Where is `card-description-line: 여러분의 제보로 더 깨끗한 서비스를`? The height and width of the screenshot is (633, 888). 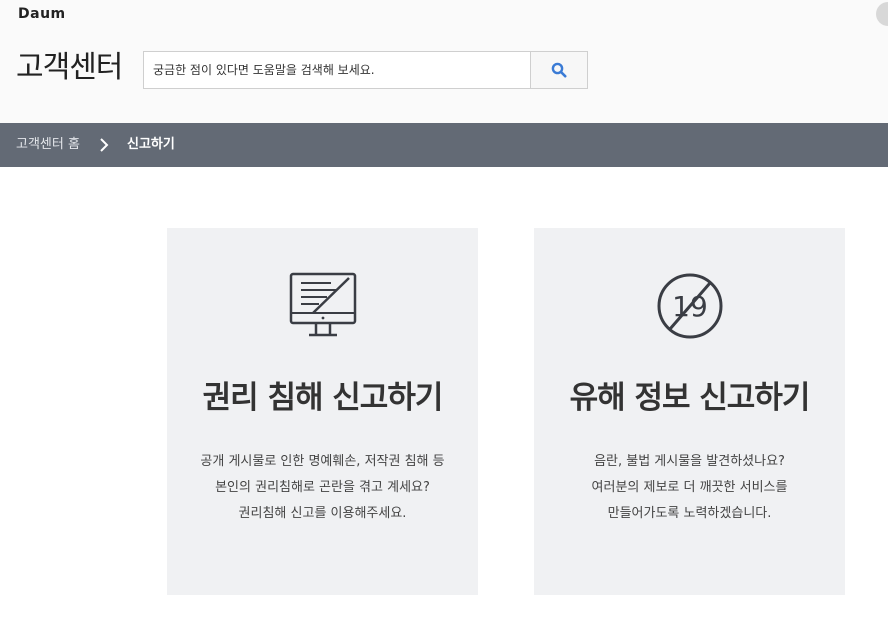
card-description-line: 여러분의 제보로 더 깨끗한 서비스를 is located at coordinates (689, 487).